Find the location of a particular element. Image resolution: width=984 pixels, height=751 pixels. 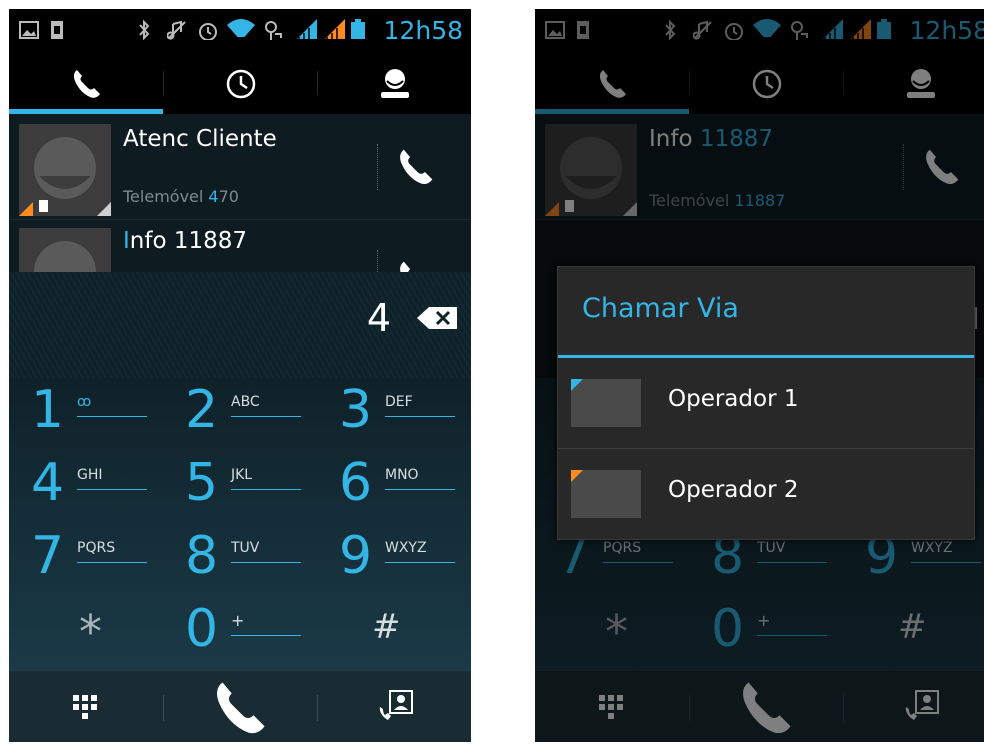

call-button is located at coordinates (241, 706).